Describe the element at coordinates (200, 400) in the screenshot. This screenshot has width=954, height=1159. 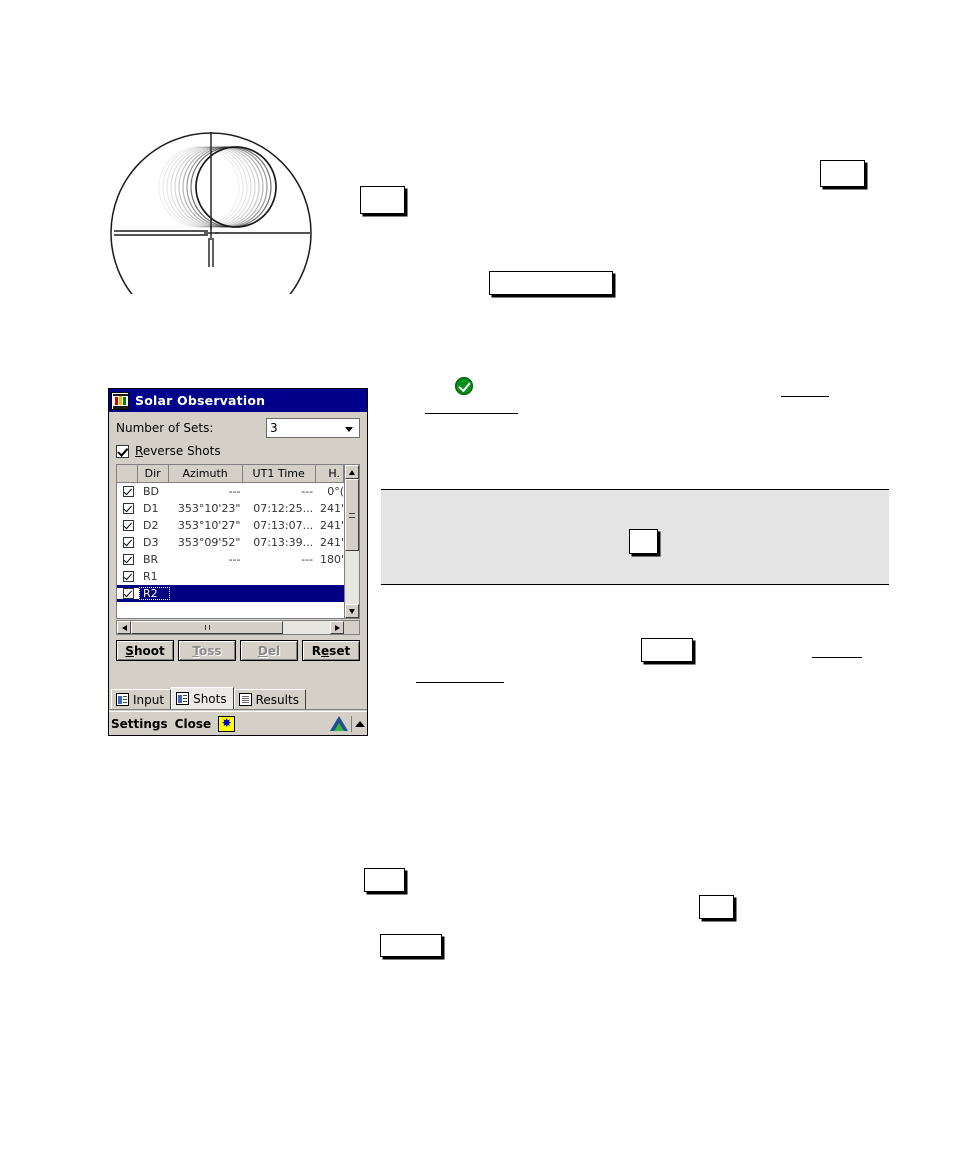
I see `dialog-title: Solar Observation` at that location.